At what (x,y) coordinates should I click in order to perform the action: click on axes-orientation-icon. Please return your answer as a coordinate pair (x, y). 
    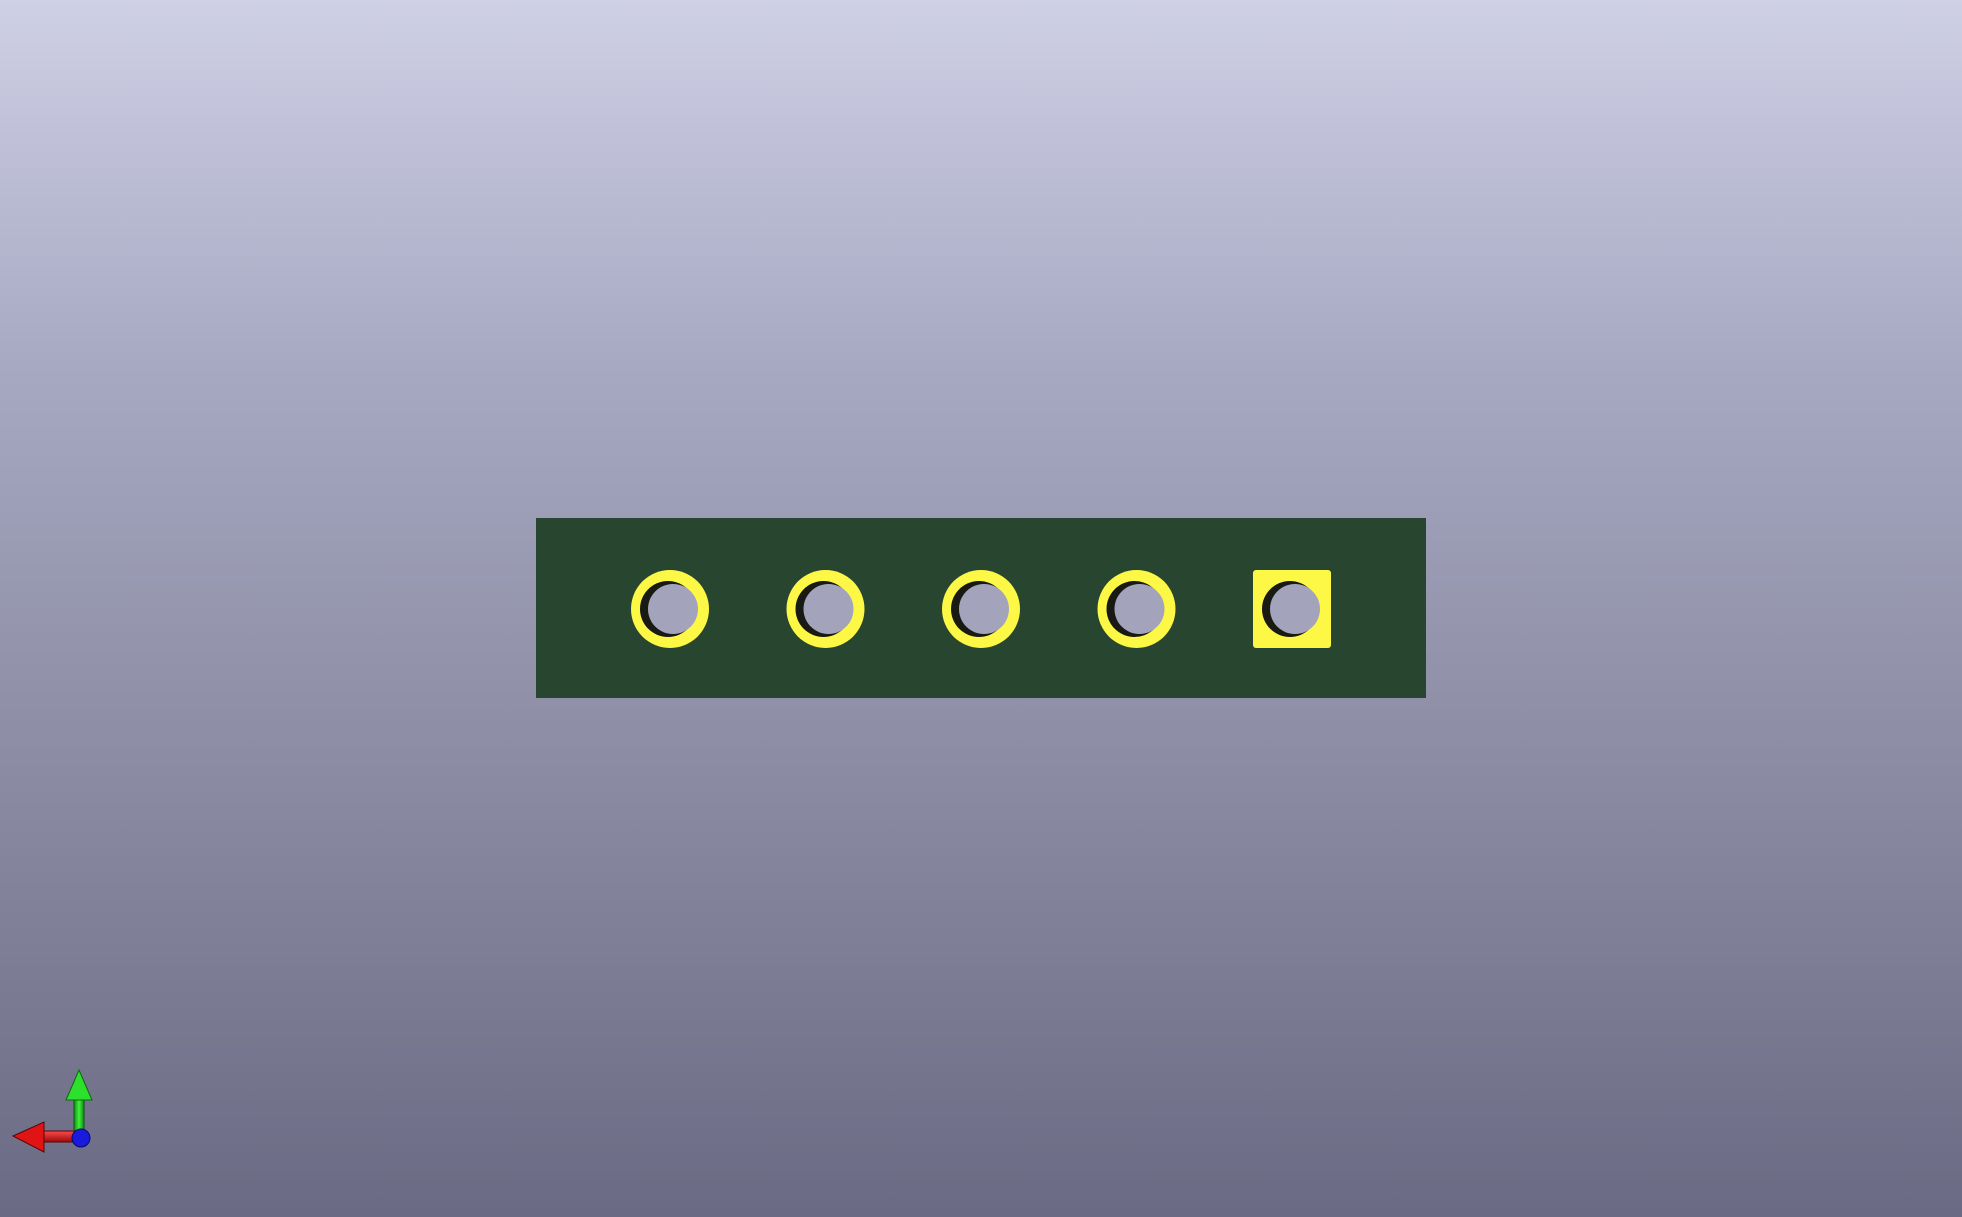
    Looking at the image, I should click on (52, 1110).